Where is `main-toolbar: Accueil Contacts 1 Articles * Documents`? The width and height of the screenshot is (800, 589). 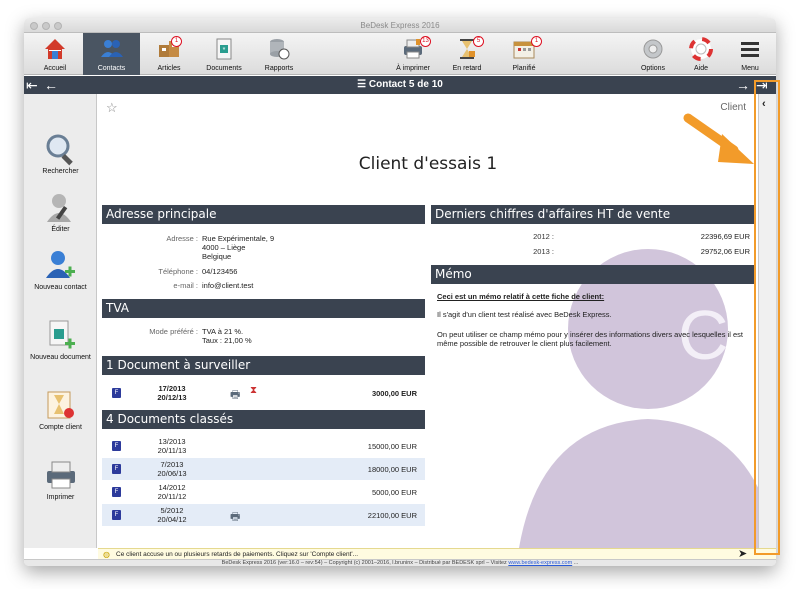
main-toolbar: Accueil Contacts 1 Articles * Documents is located at coordinates (400, 54).